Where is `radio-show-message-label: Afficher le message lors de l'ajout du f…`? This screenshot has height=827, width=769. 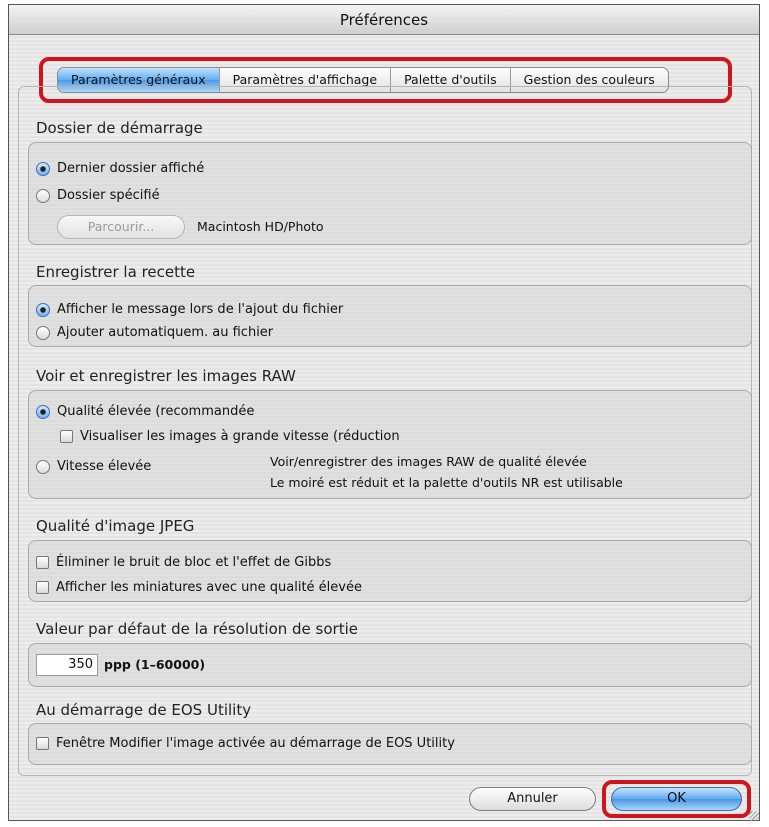 radio-show-message-label: Afficher le message lors de l'ajout du f… is located at coordinates (200, 309).